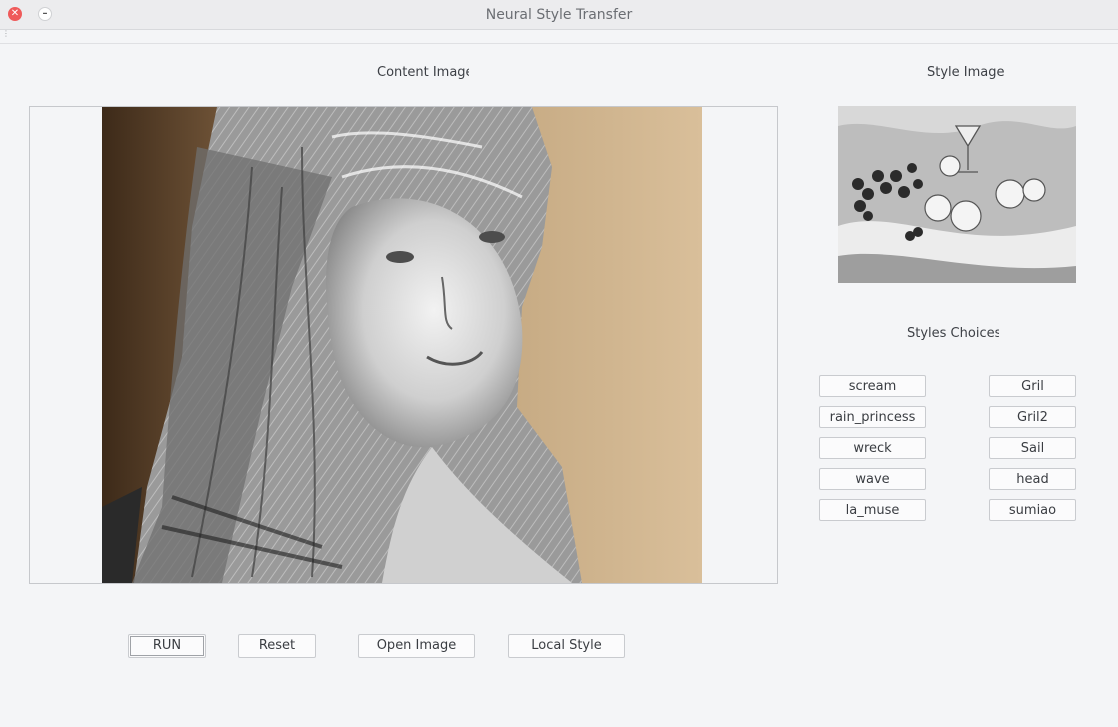 The image size is (1118, 727). Describe the element at coordinates (1032, 448) in the screenshot. I see `style-button-sail: Sail` at that location.